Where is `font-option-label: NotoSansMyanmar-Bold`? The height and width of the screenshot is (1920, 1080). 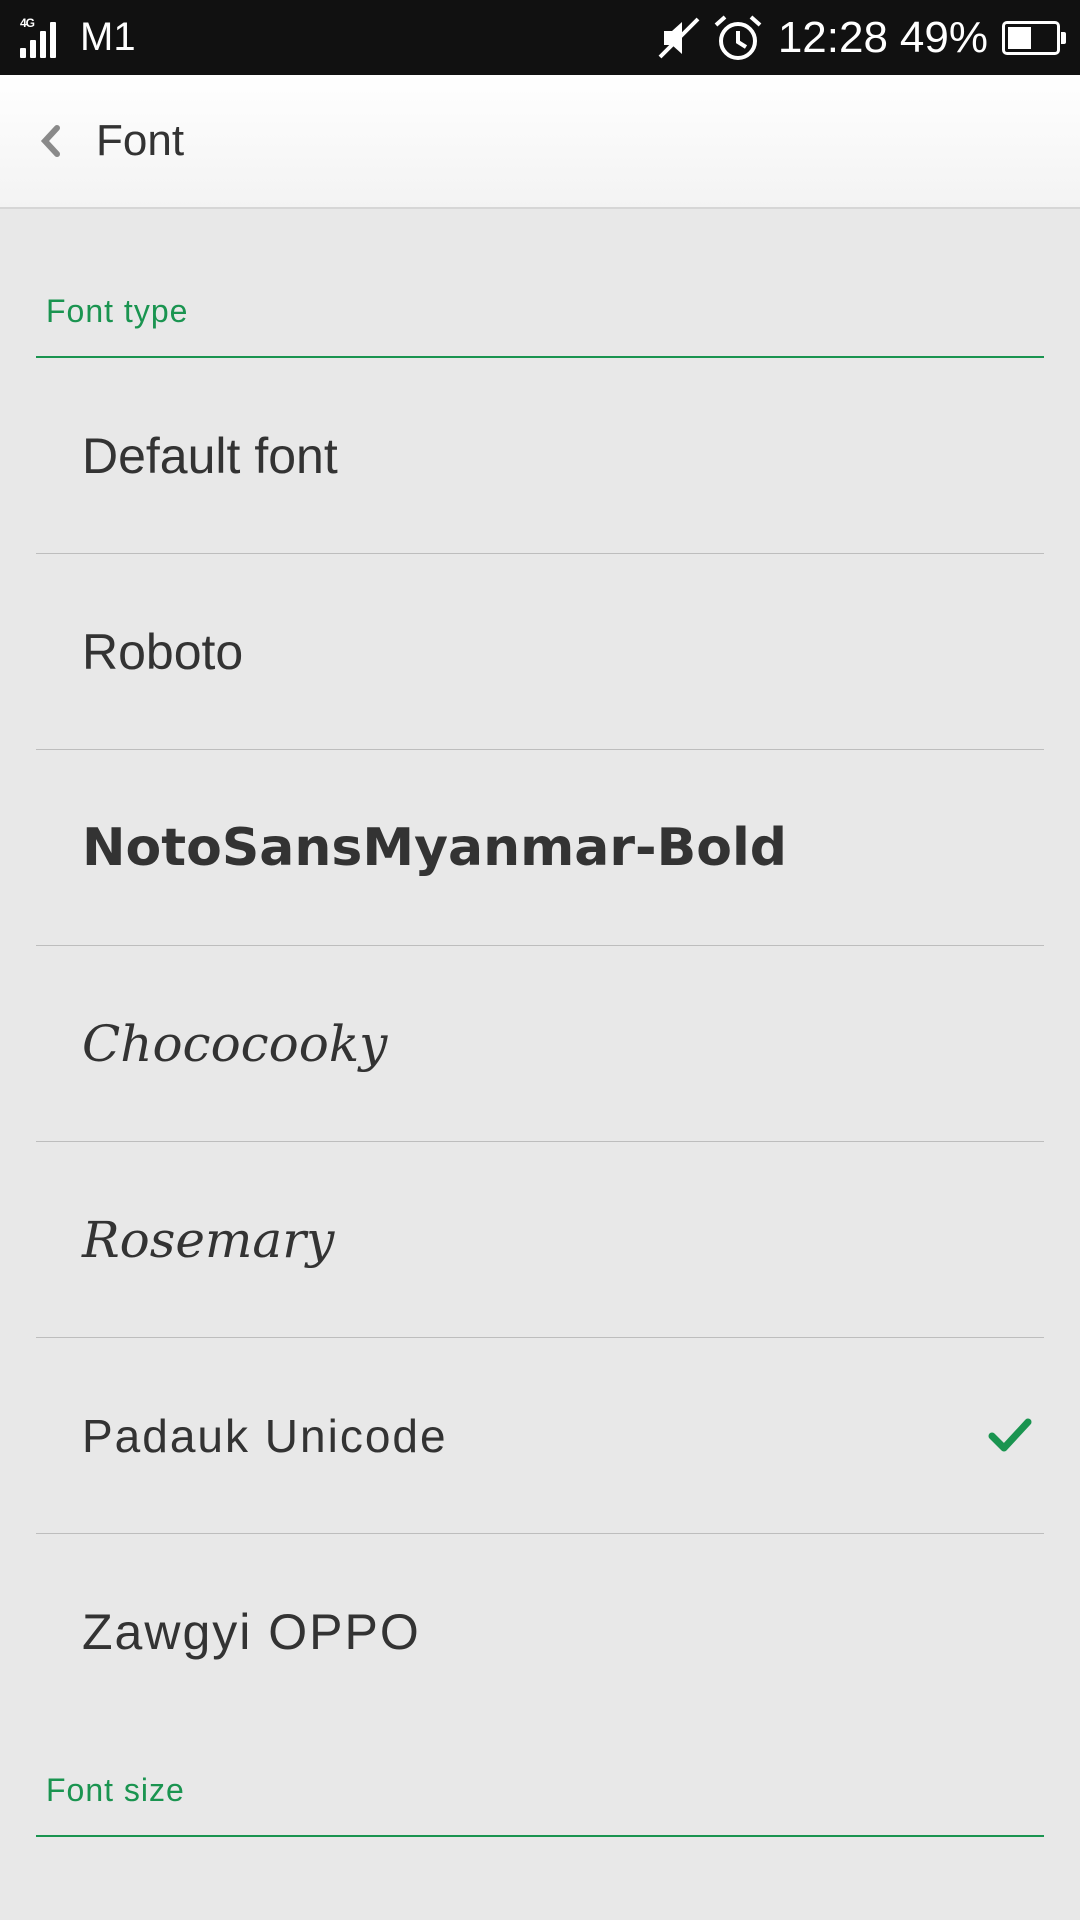
font-option-label: NotoSansMyanmar-Bold is located at coordinates (434, 847).